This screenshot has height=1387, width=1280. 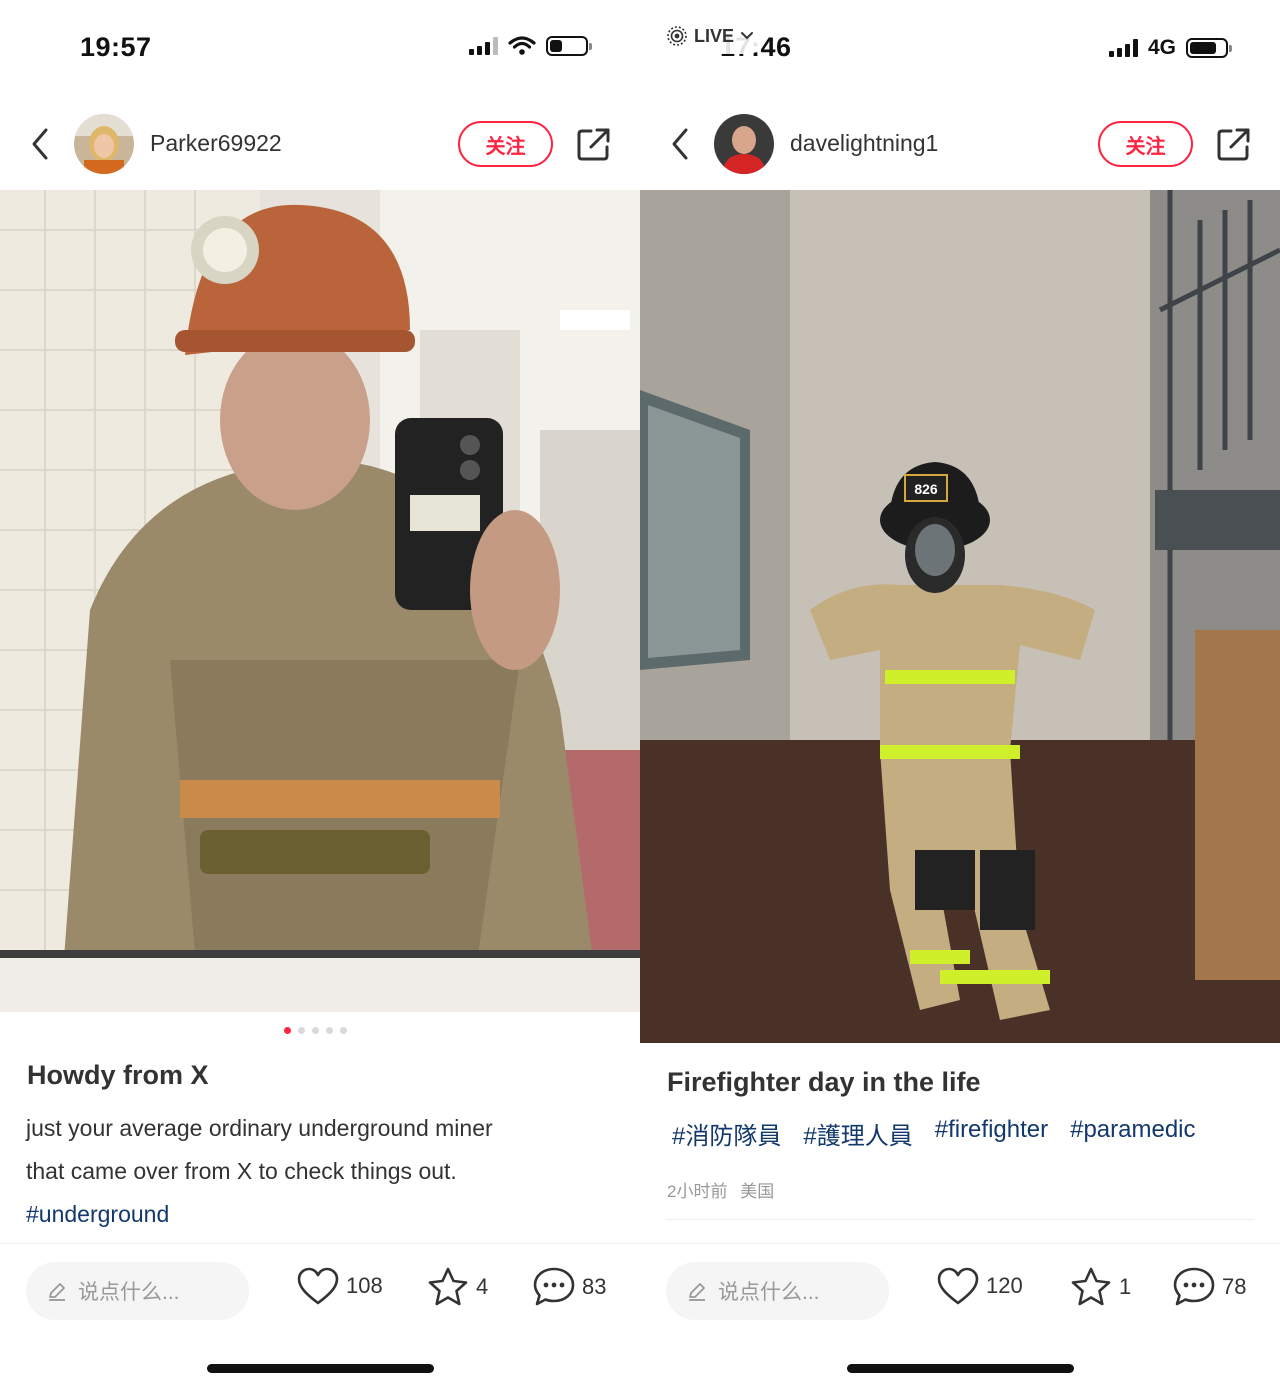 I want to click on bottom-action-bar: 说点什么... 108 4 83, so click(x=320, y=1290).